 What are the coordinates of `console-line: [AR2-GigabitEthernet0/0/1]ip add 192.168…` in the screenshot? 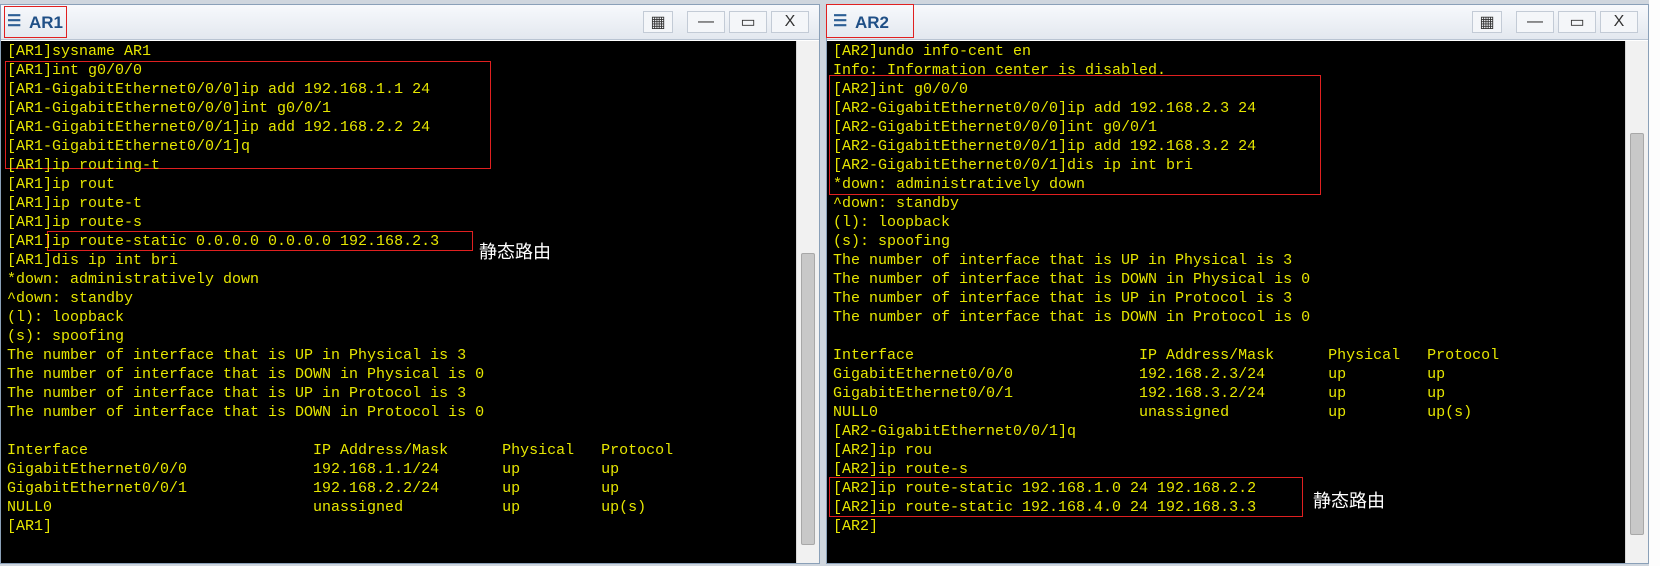 It's located at (1045, 146).